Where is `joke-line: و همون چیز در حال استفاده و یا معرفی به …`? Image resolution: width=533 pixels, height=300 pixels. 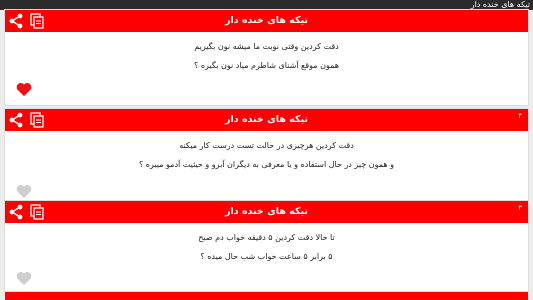
joke-line: و همون چیز در حال استفاده و یا معرفی به … is located at coordinates (266, 164).